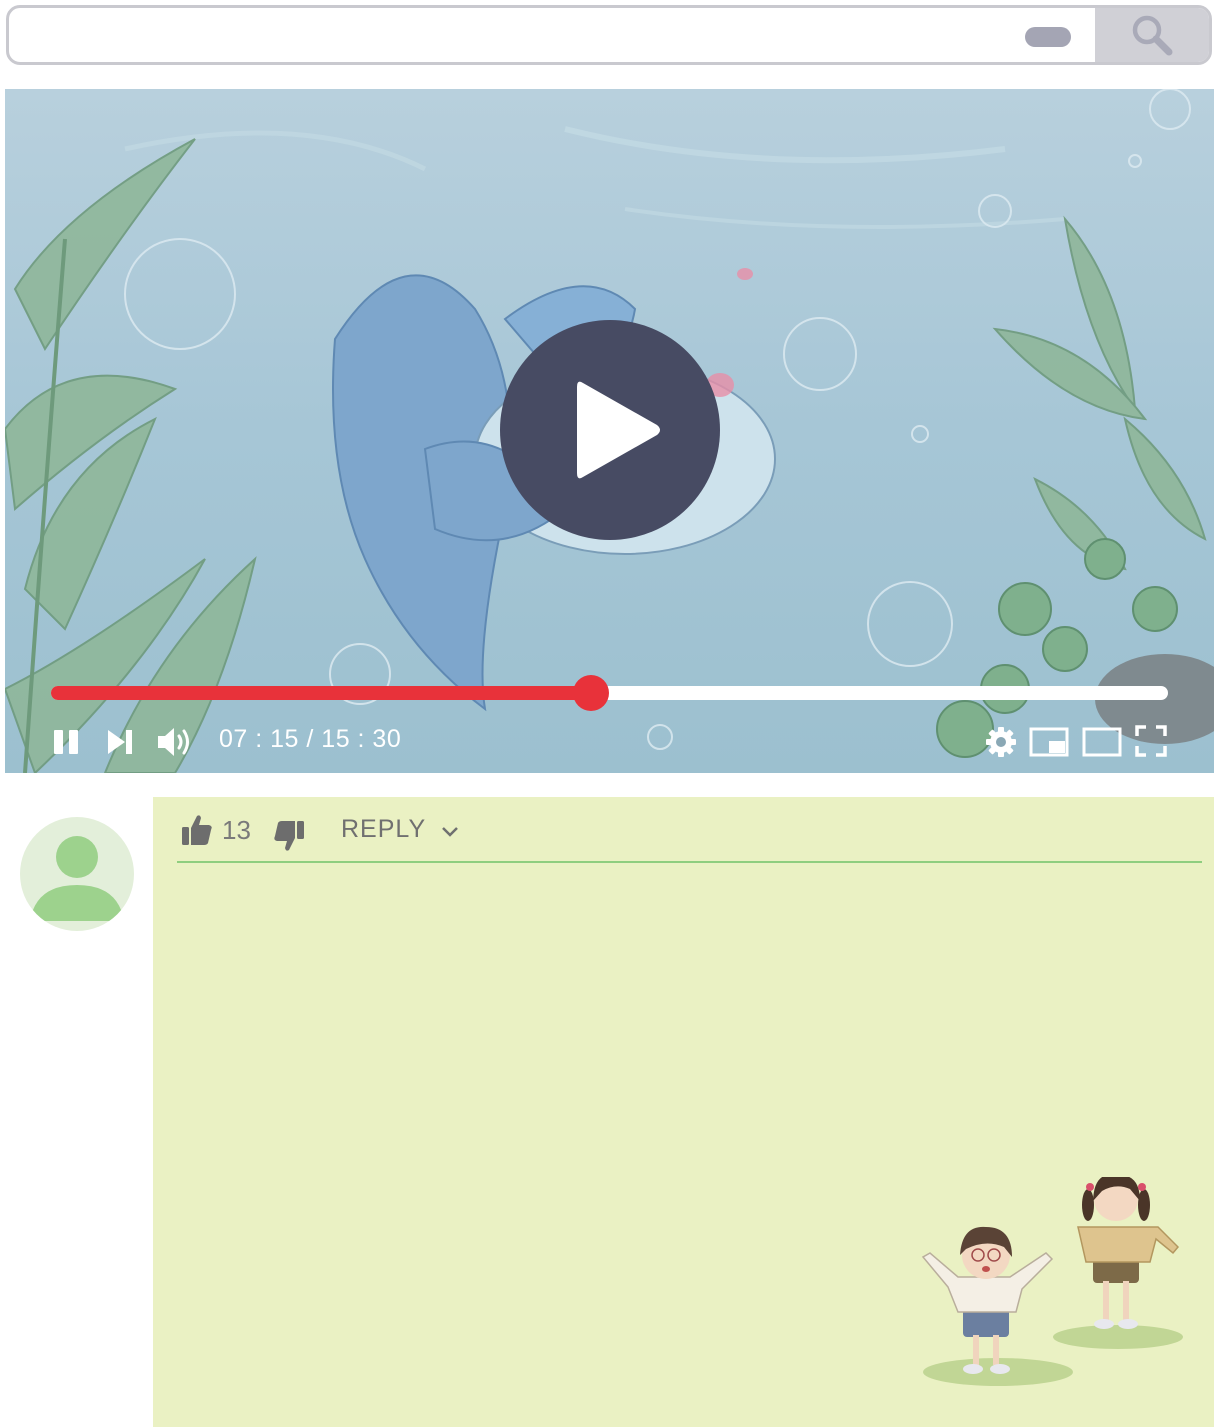 The width and height of the screenshot is (1215, 1427). I want to click on search-bar, so click(609, 35).